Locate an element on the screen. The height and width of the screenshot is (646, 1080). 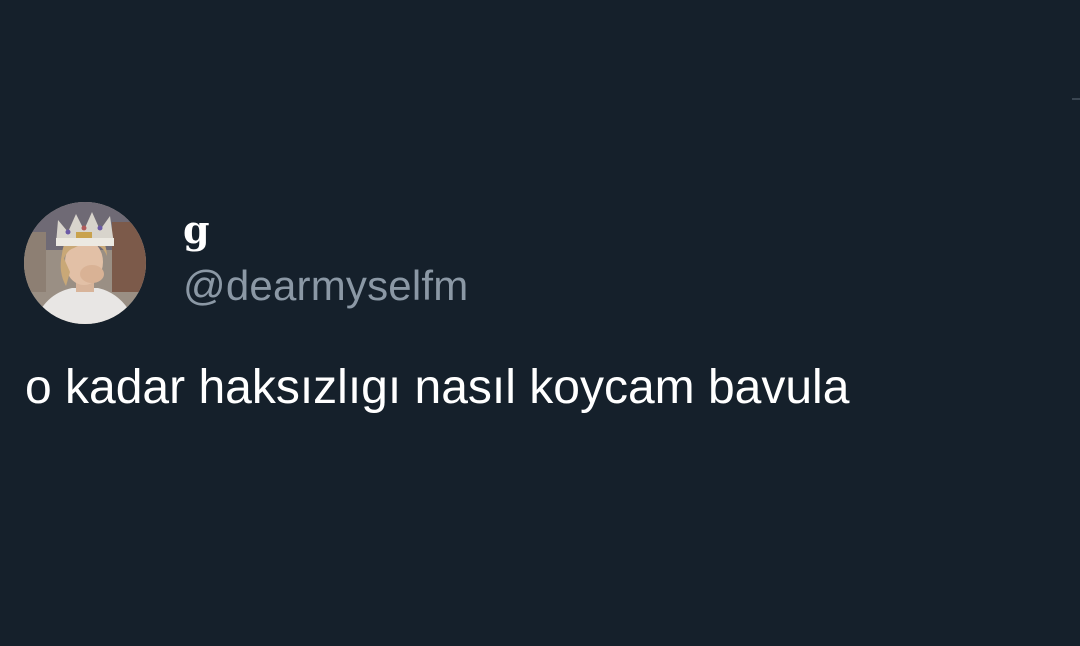
display-name: g is located at coordinates (196, 230).